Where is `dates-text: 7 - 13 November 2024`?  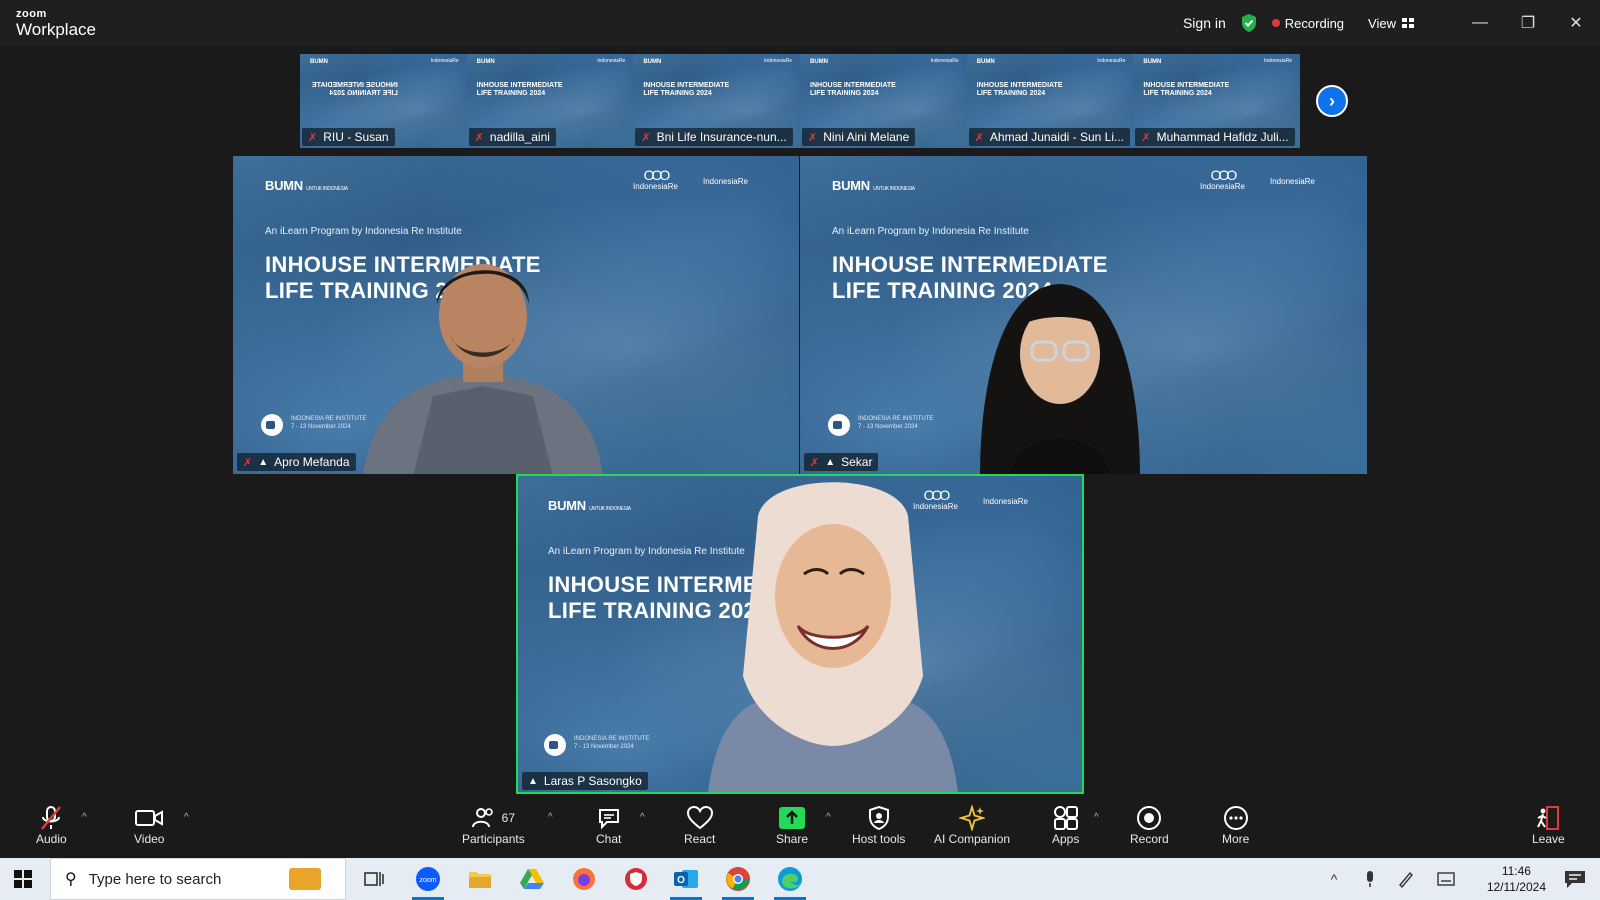
dates-text: 7 - 13 November 2024 is located at coordinates (604, 746).